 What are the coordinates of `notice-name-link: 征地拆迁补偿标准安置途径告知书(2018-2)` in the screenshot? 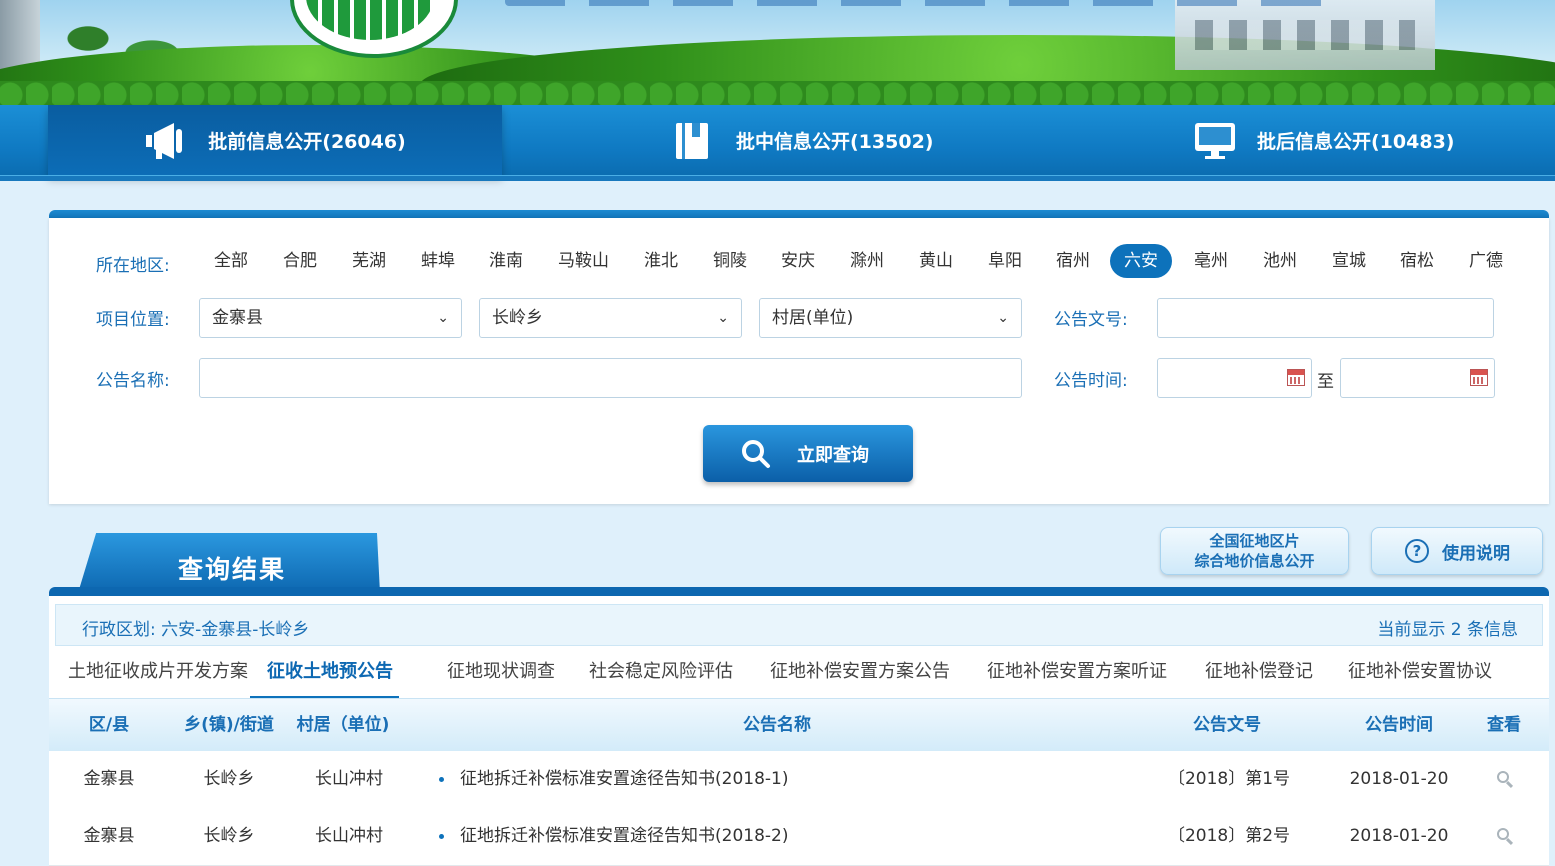 It's located at (613, 836).